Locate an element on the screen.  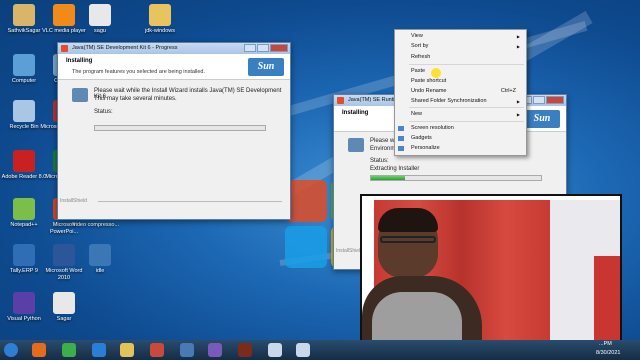
window-title: Java(TM) SE Development Kit 6 - Progress is located at coordinates (125, 48).